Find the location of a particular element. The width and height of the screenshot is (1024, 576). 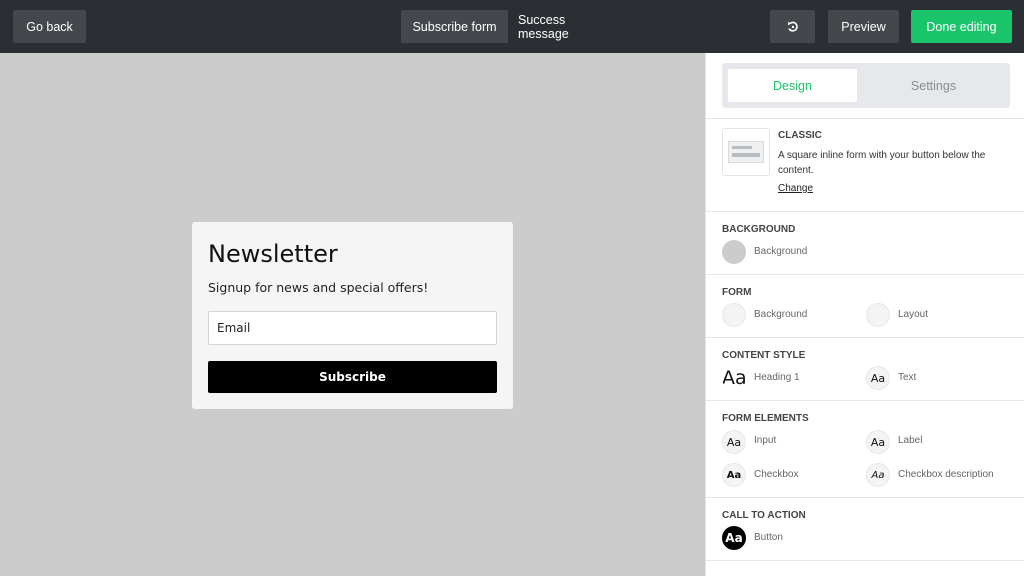

form-layout-label: Layout is located at coordinates (913, 314).